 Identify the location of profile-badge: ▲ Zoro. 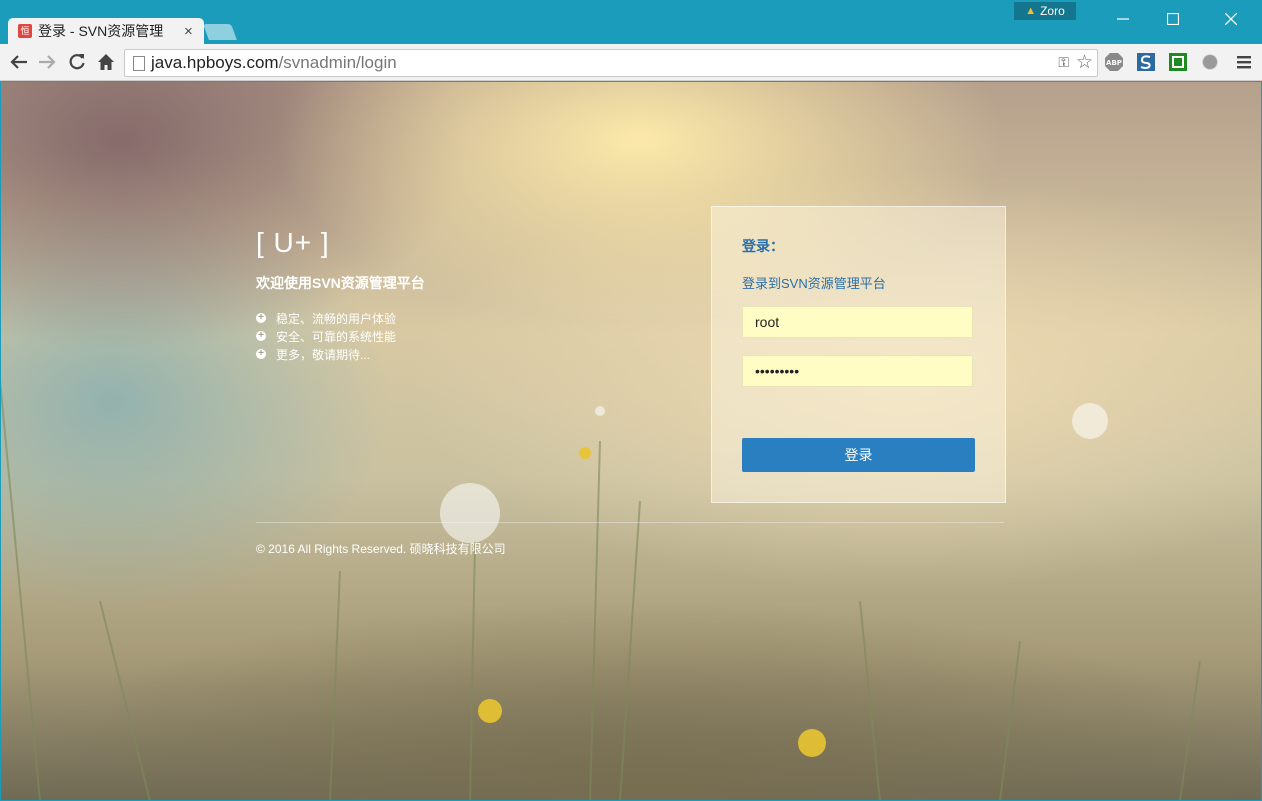
(1045, 11).